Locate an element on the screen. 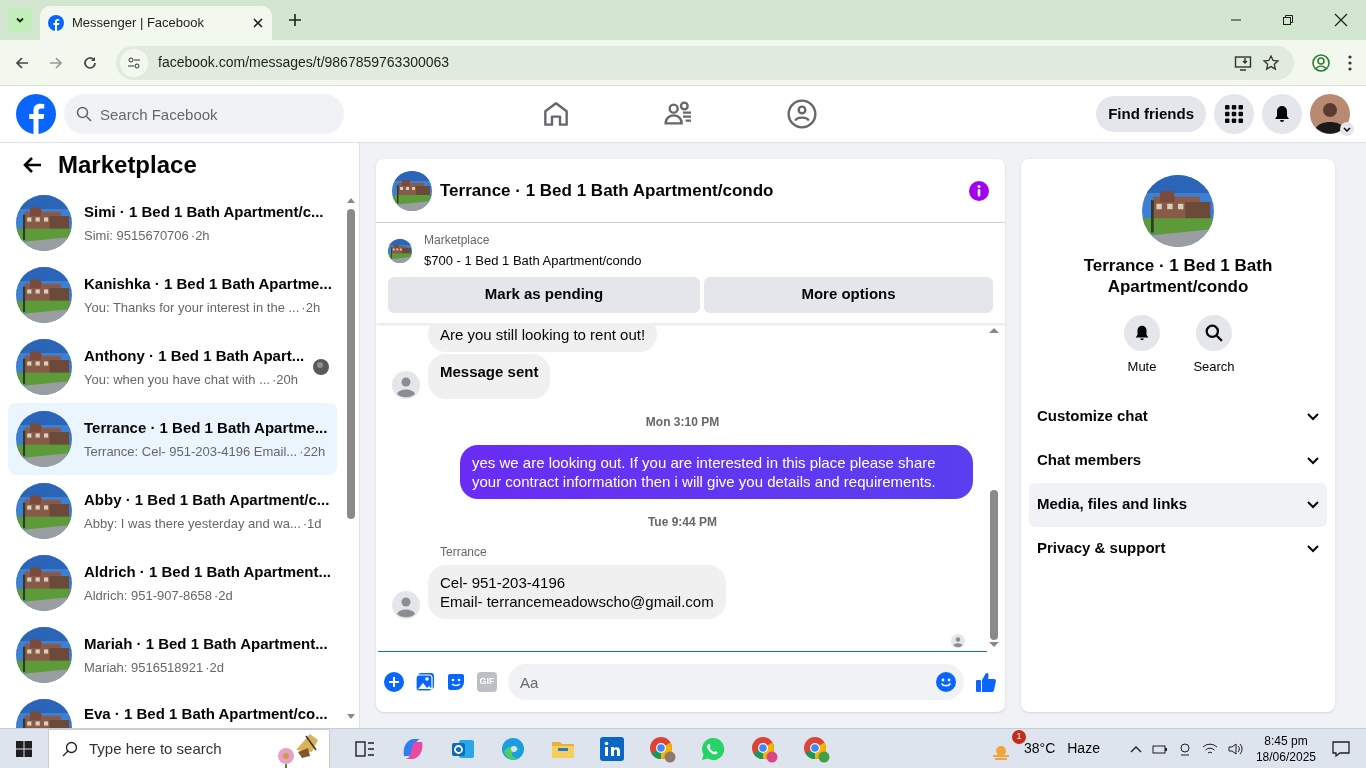 This screenshot has width=1366, height=768. notifications-icon is located at coordinates (1341, 748).